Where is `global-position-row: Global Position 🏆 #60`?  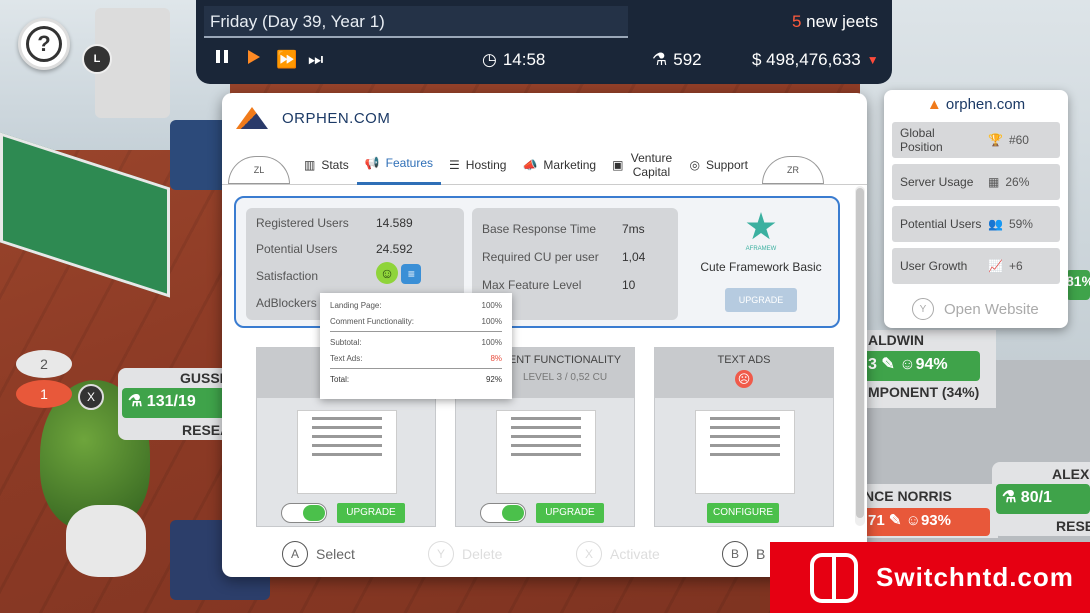
global-position-row: Global Position 🏆 #60 is located at coordinates (976, 140).